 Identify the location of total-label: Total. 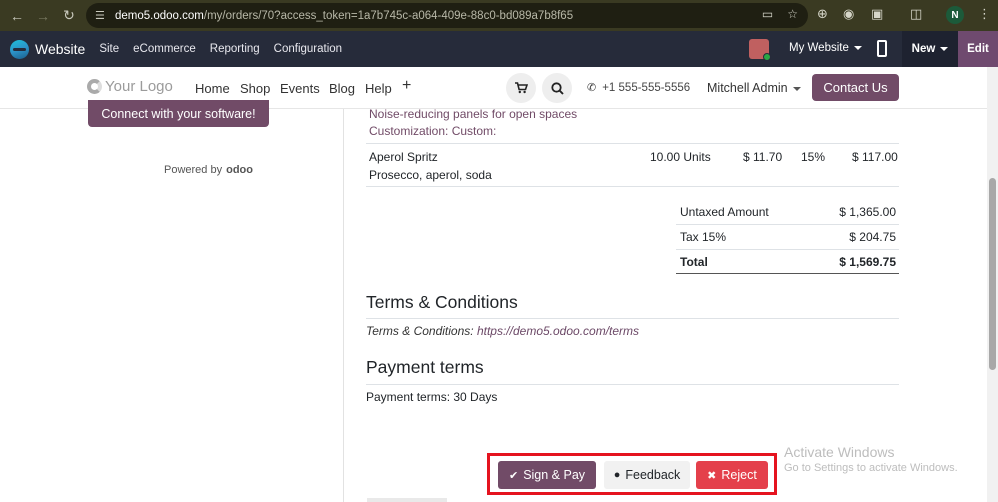
(694, 262).